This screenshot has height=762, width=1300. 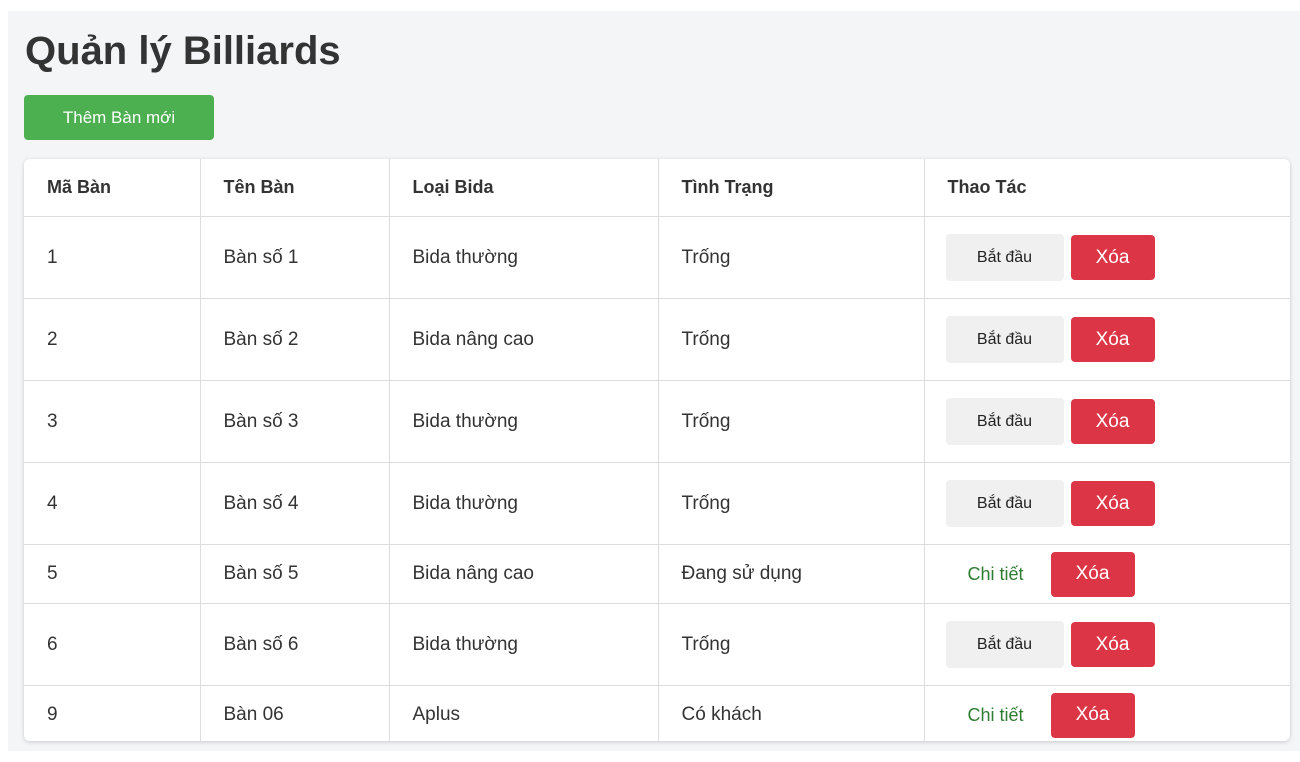 What do you see at coordinates (112, 503) in the screenshot?
I see `cell-table-id: 4` at bounding box center [112, 503].